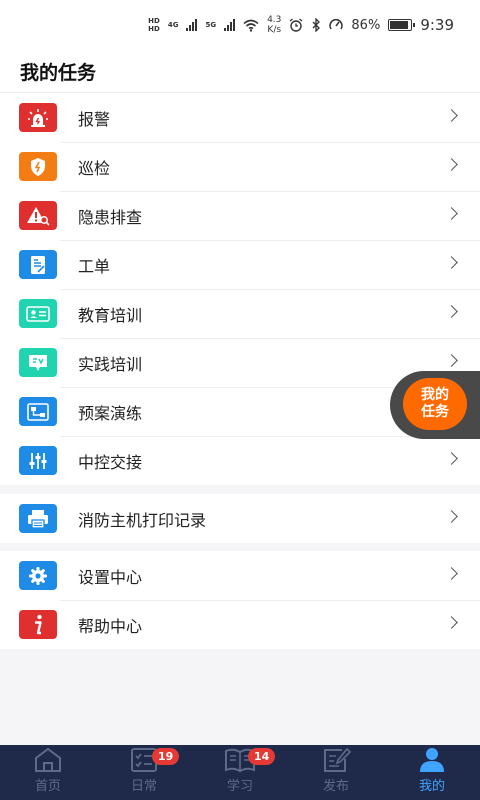 The image size is (480, 800). What do you see at coordinates (38, 166) in the screenshot?
I see `shield-icon` at bounding box center [38, 166].